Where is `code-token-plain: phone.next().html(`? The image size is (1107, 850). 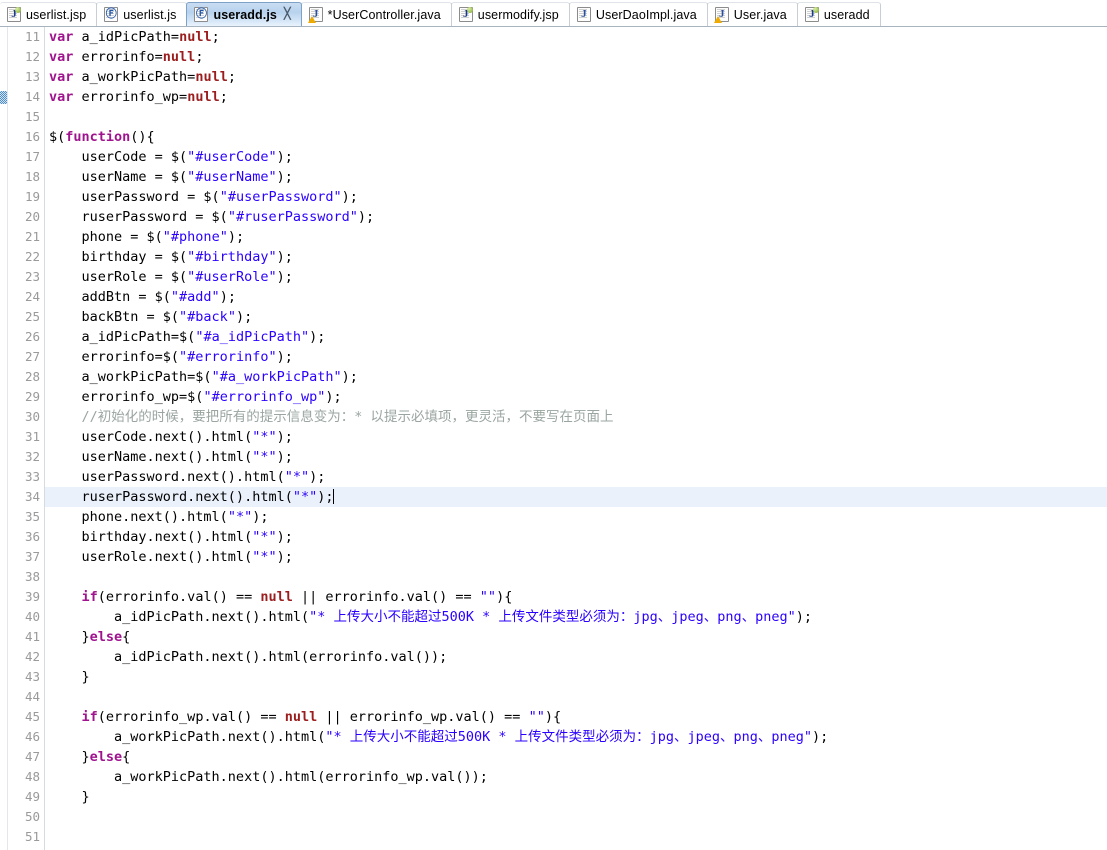 code-token-plain: phone.next().html( is located at coordinates (138, 517).